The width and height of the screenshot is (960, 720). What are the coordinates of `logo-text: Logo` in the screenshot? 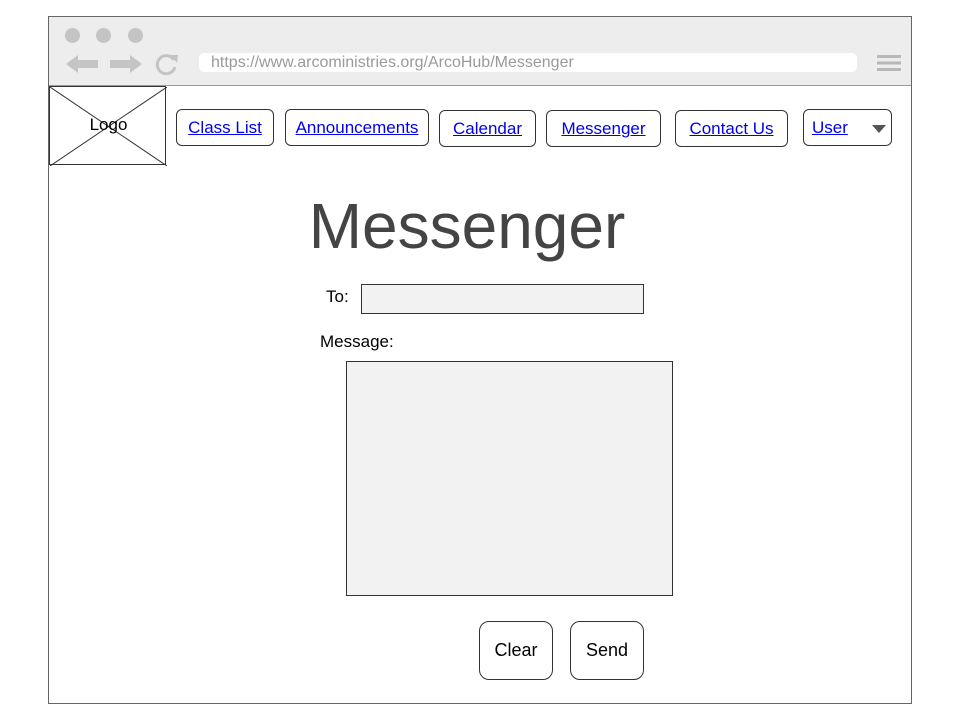 It's located at (108, 124).